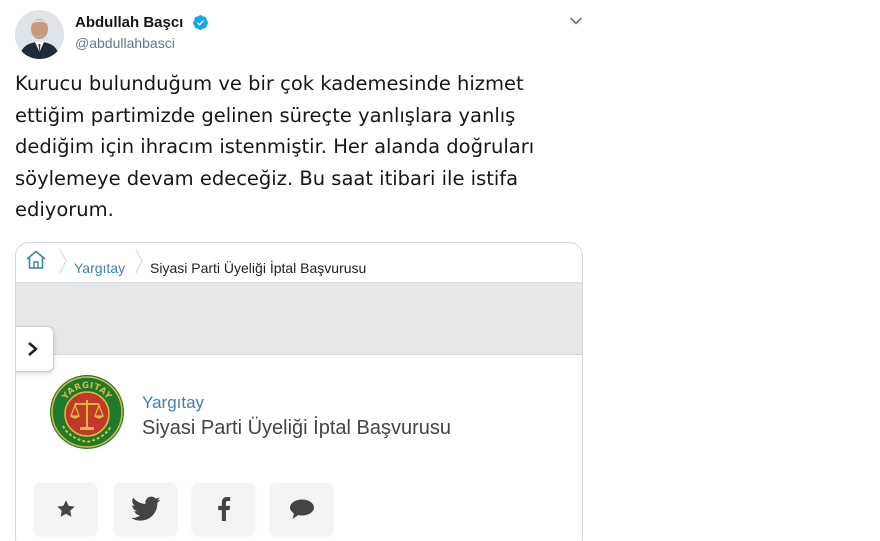 The width and height of the screenshot is (880, 541). Describe the element at coordinates (87, 412) in the screenshot. I see `yargitay-logo: YARGITAY` at that location.